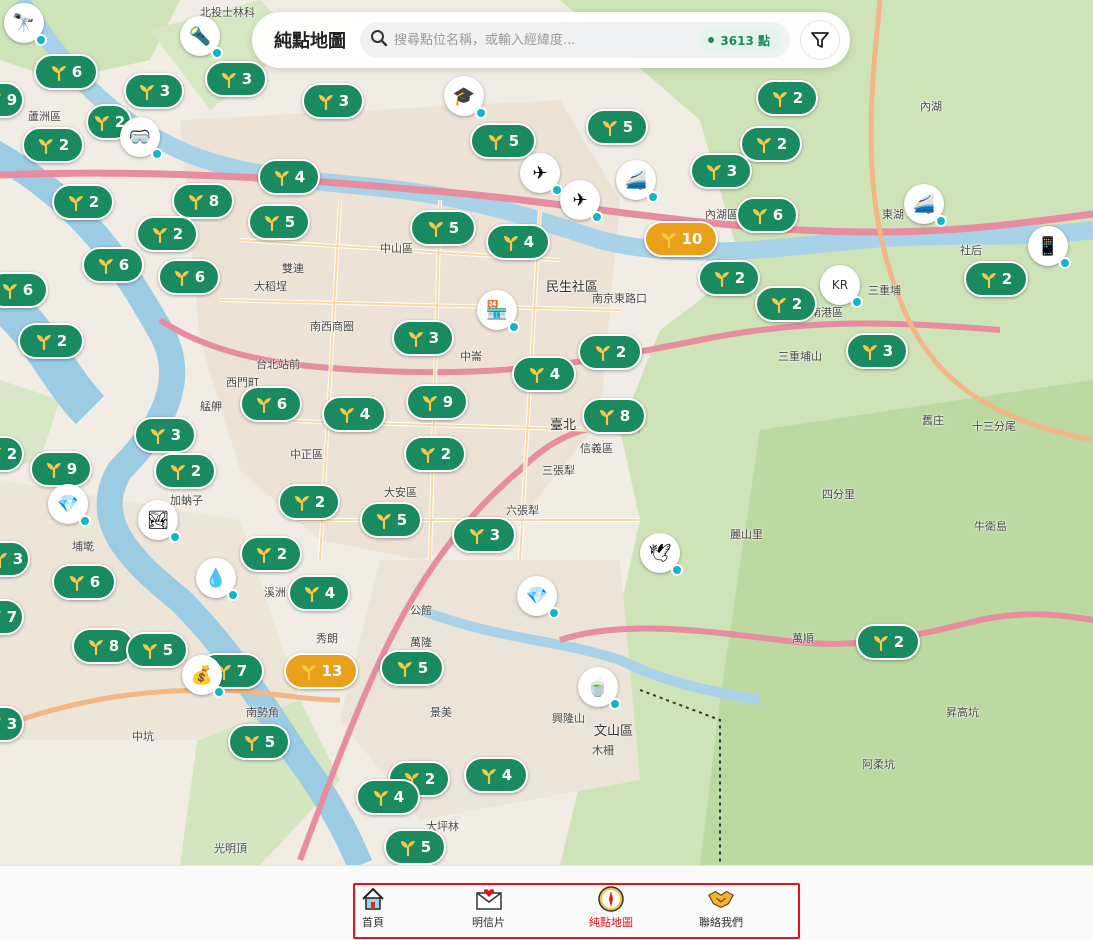 The height and width of the screenshot is (940, 1093). What do you see at coordinates (18, 559) in the screenshot?
I see `cluster-count: 3` at bounding box center [18, 559].